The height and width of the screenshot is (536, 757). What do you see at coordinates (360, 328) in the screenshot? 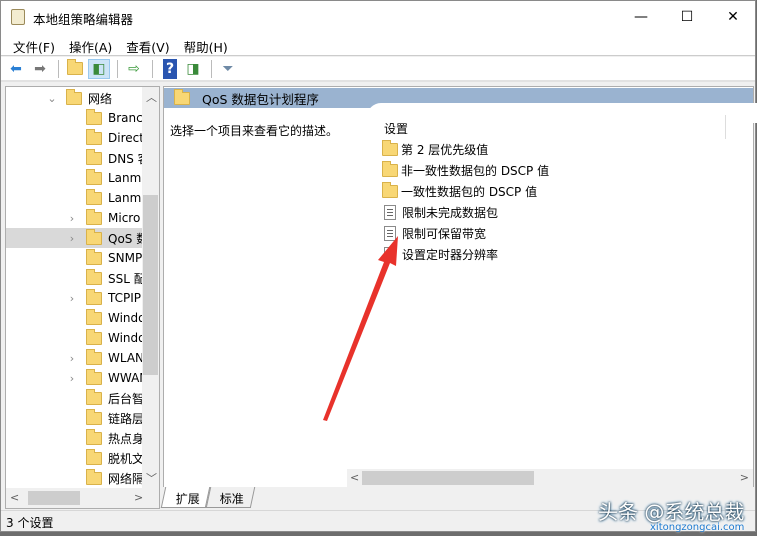
I see `red-arrow-annotation` at bounding box center [360, 328].